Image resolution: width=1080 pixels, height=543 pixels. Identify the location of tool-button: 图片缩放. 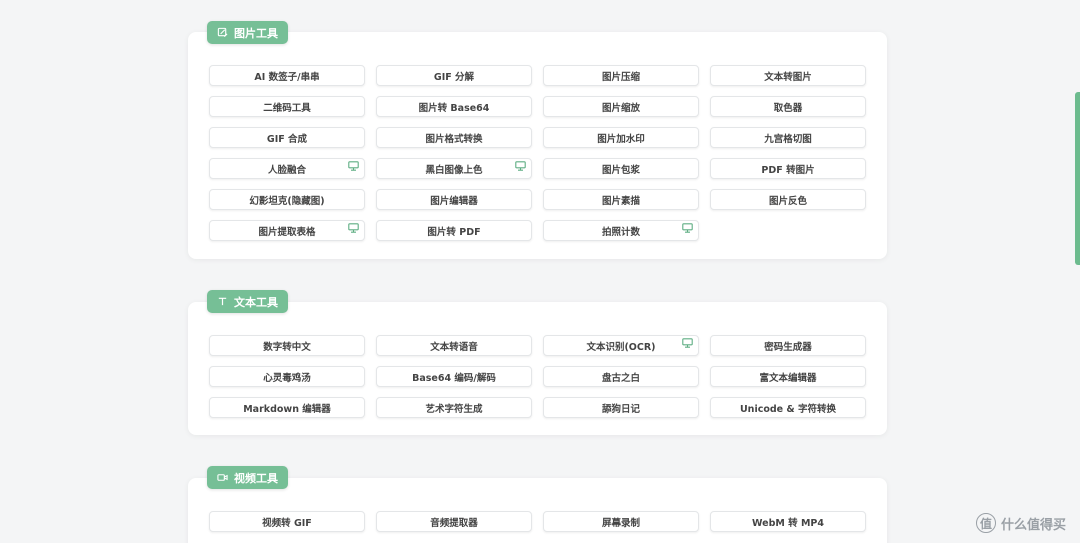
(621, 106).